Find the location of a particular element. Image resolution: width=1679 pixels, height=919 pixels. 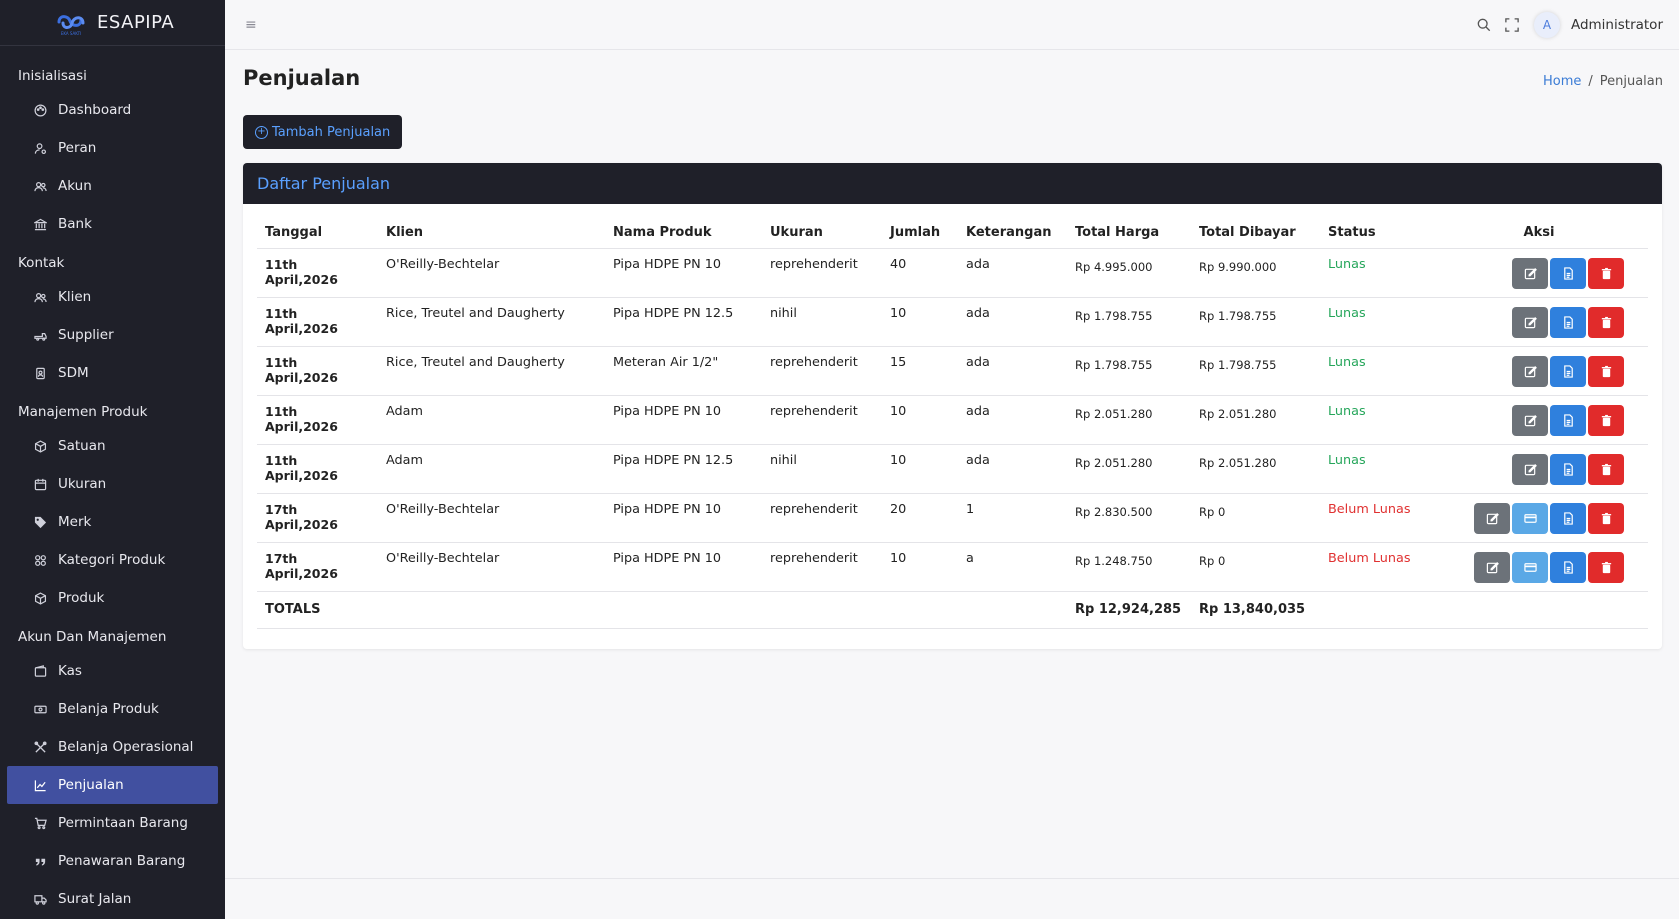

sidebar-item-ukuran: Ukuran is located at coordinates (112, 484).